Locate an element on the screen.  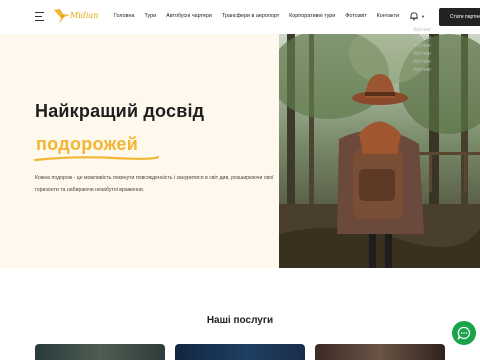
chat-icon is located at coordinates (464, 333).